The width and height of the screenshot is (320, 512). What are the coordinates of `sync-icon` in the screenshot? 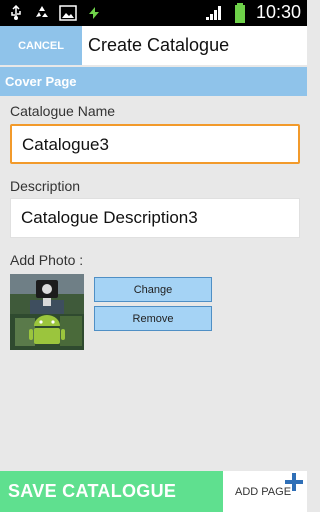 It's located at (94, 13).